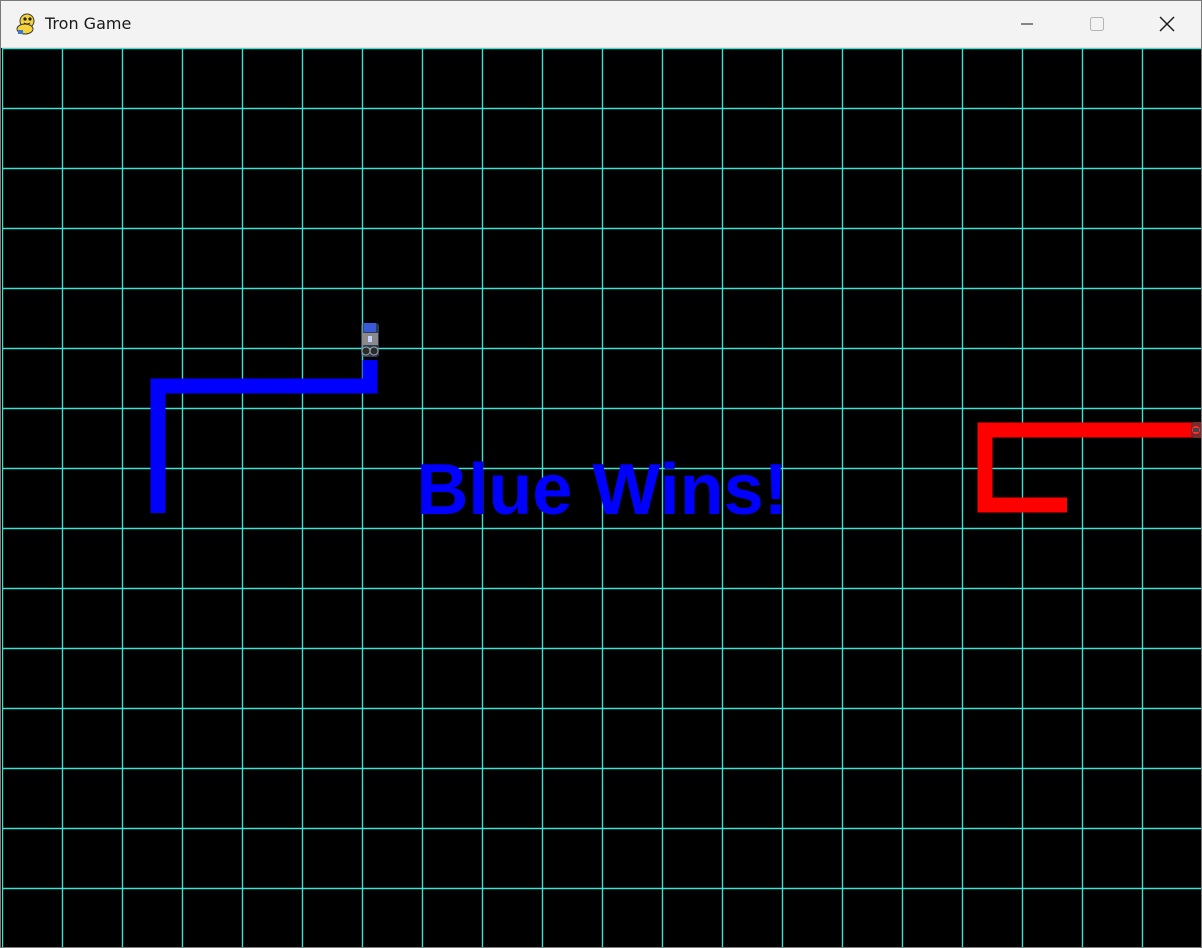 This screenshot has height=948, width=1202. I want to click on maximize-icon, so click(1097, 24).